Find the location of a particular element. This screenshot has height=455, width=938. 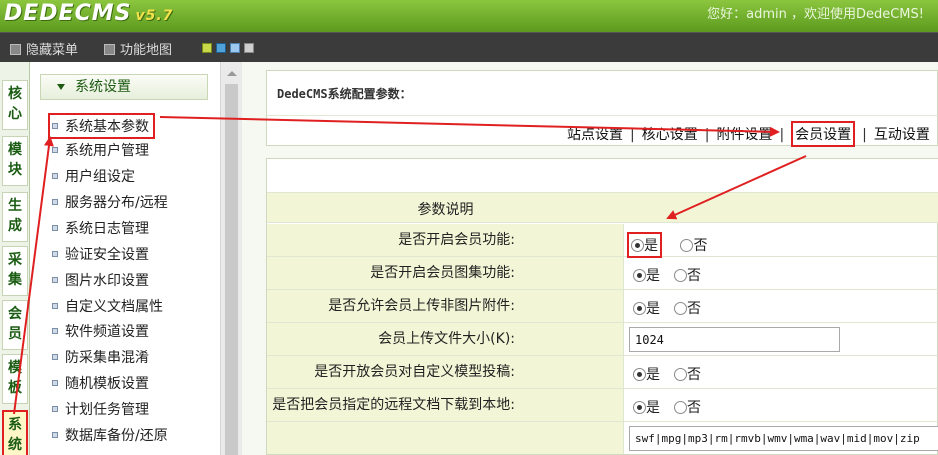

menu-heading: 系统设置 is located at coordinates (124, 87).